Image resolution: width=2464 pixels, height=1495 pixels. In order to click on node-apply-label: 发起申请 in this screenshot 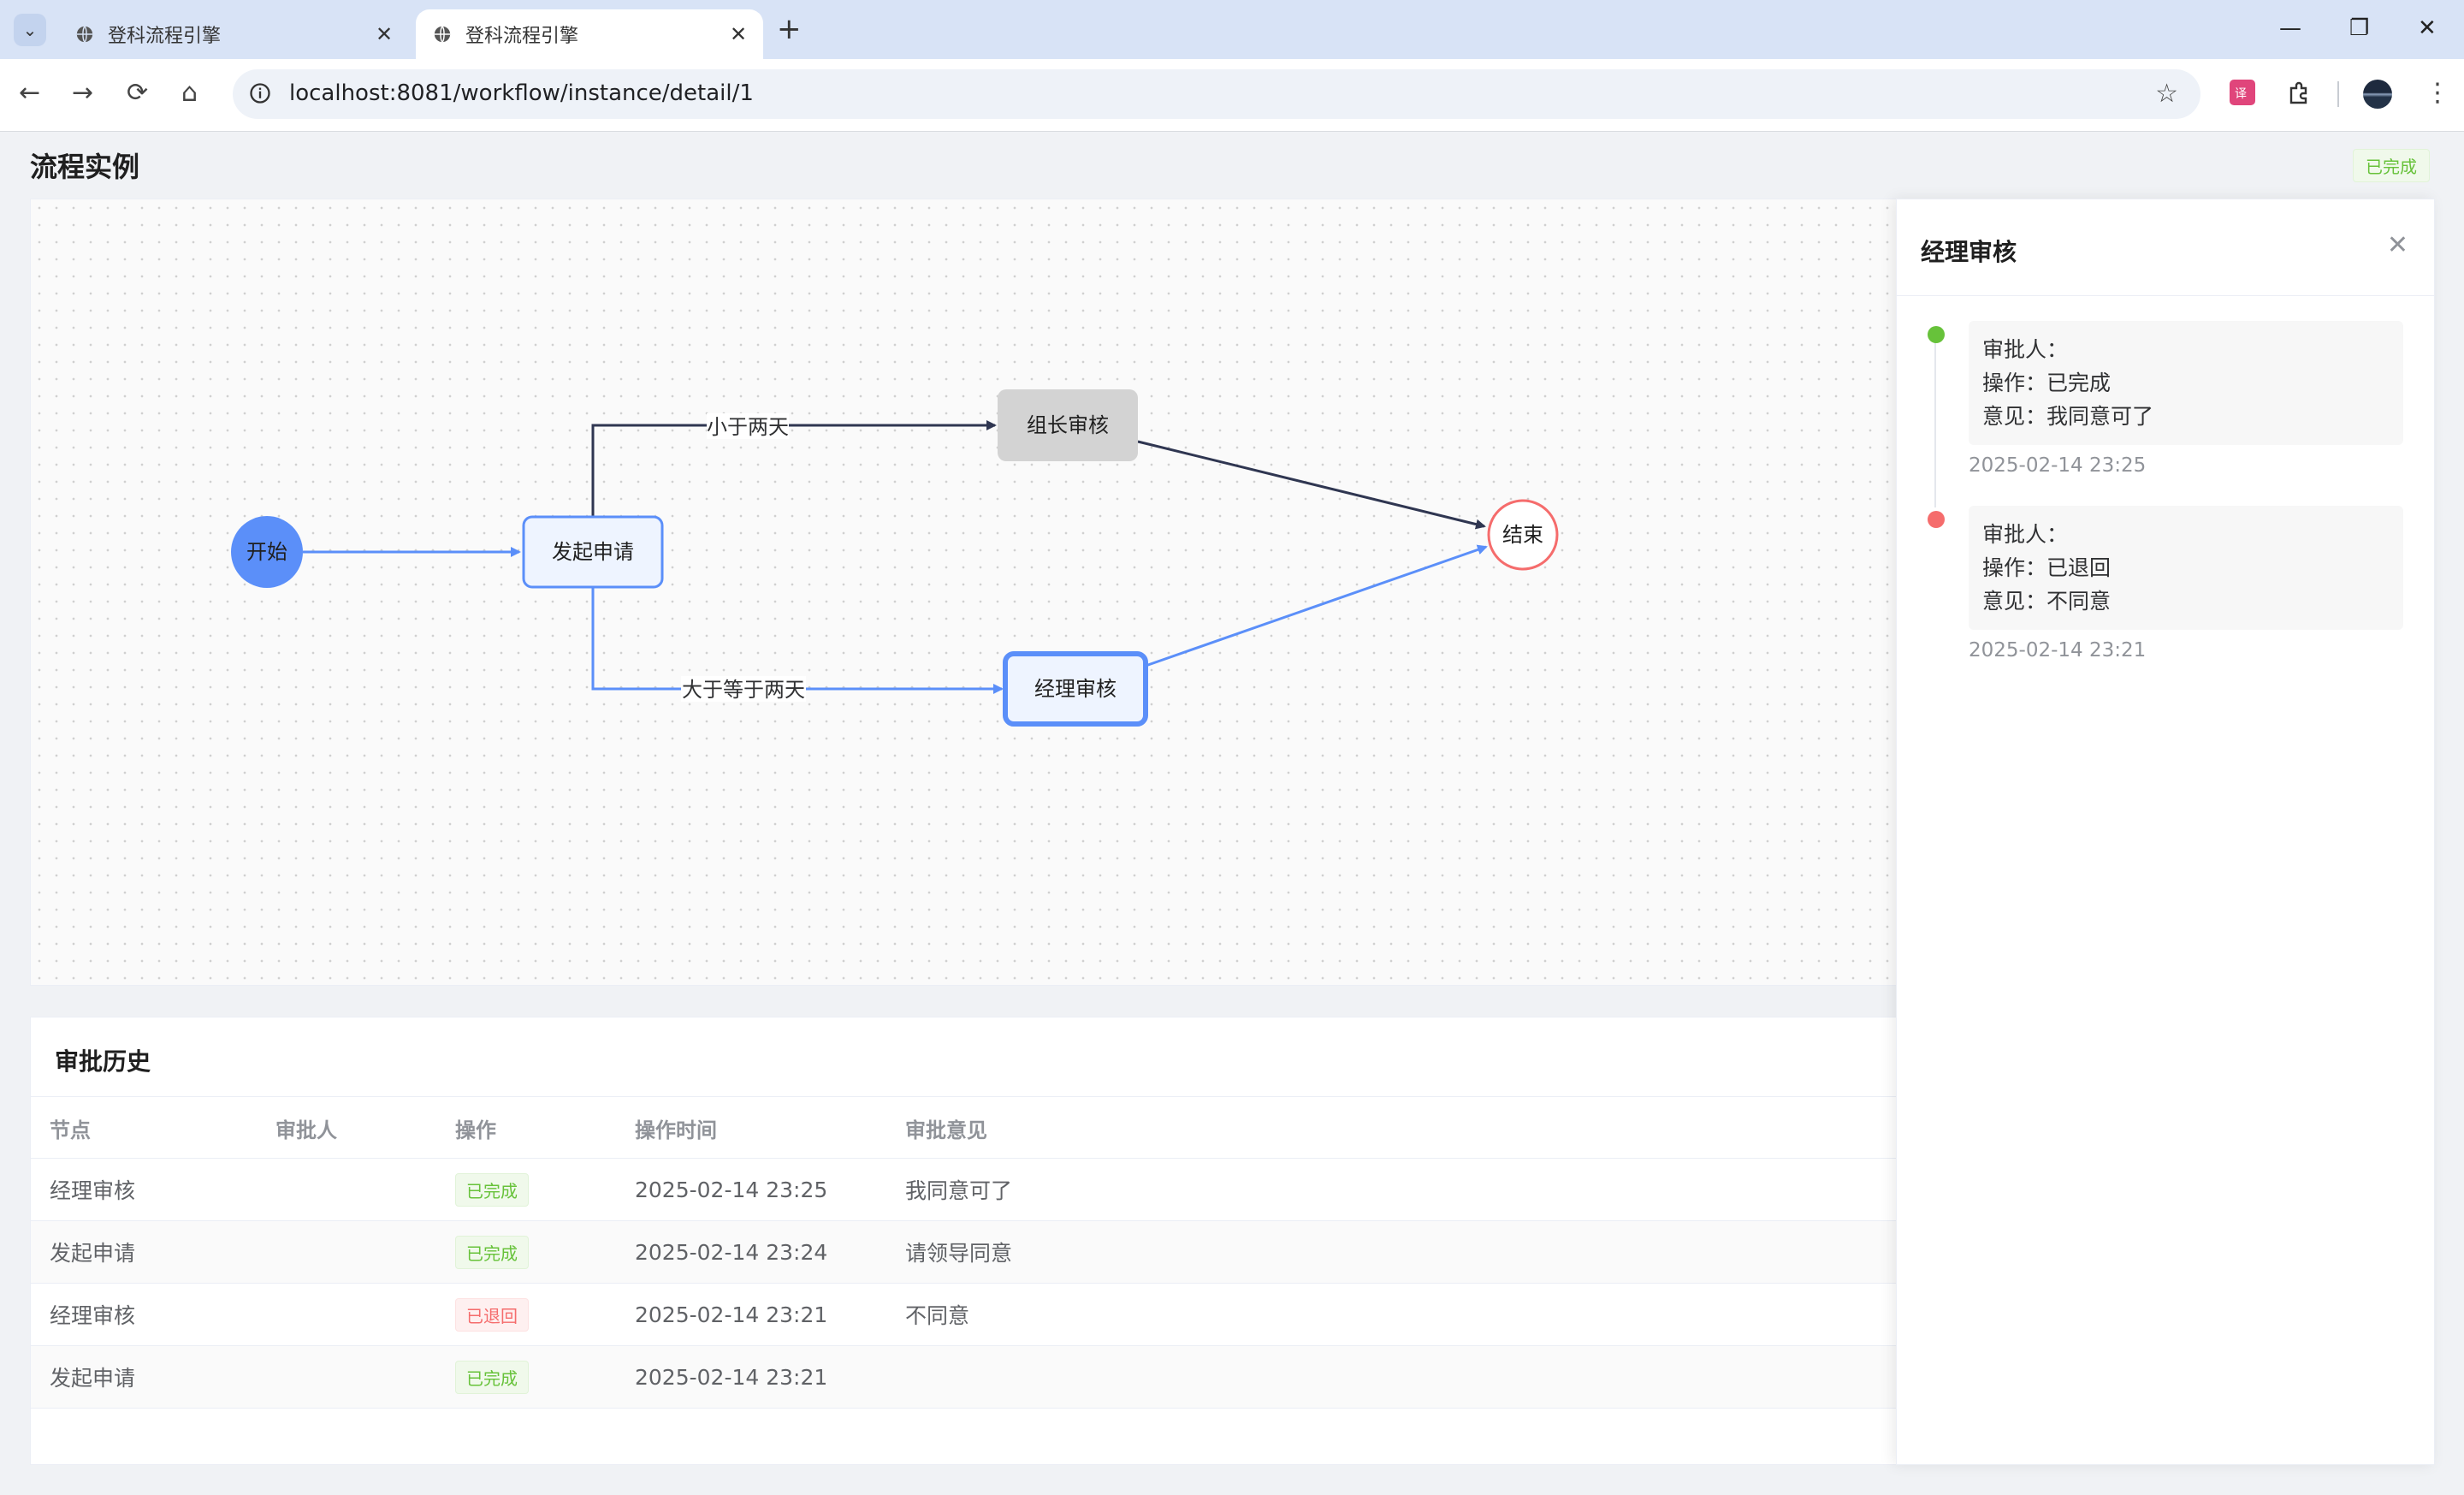, I will do `click(593, 552)`.